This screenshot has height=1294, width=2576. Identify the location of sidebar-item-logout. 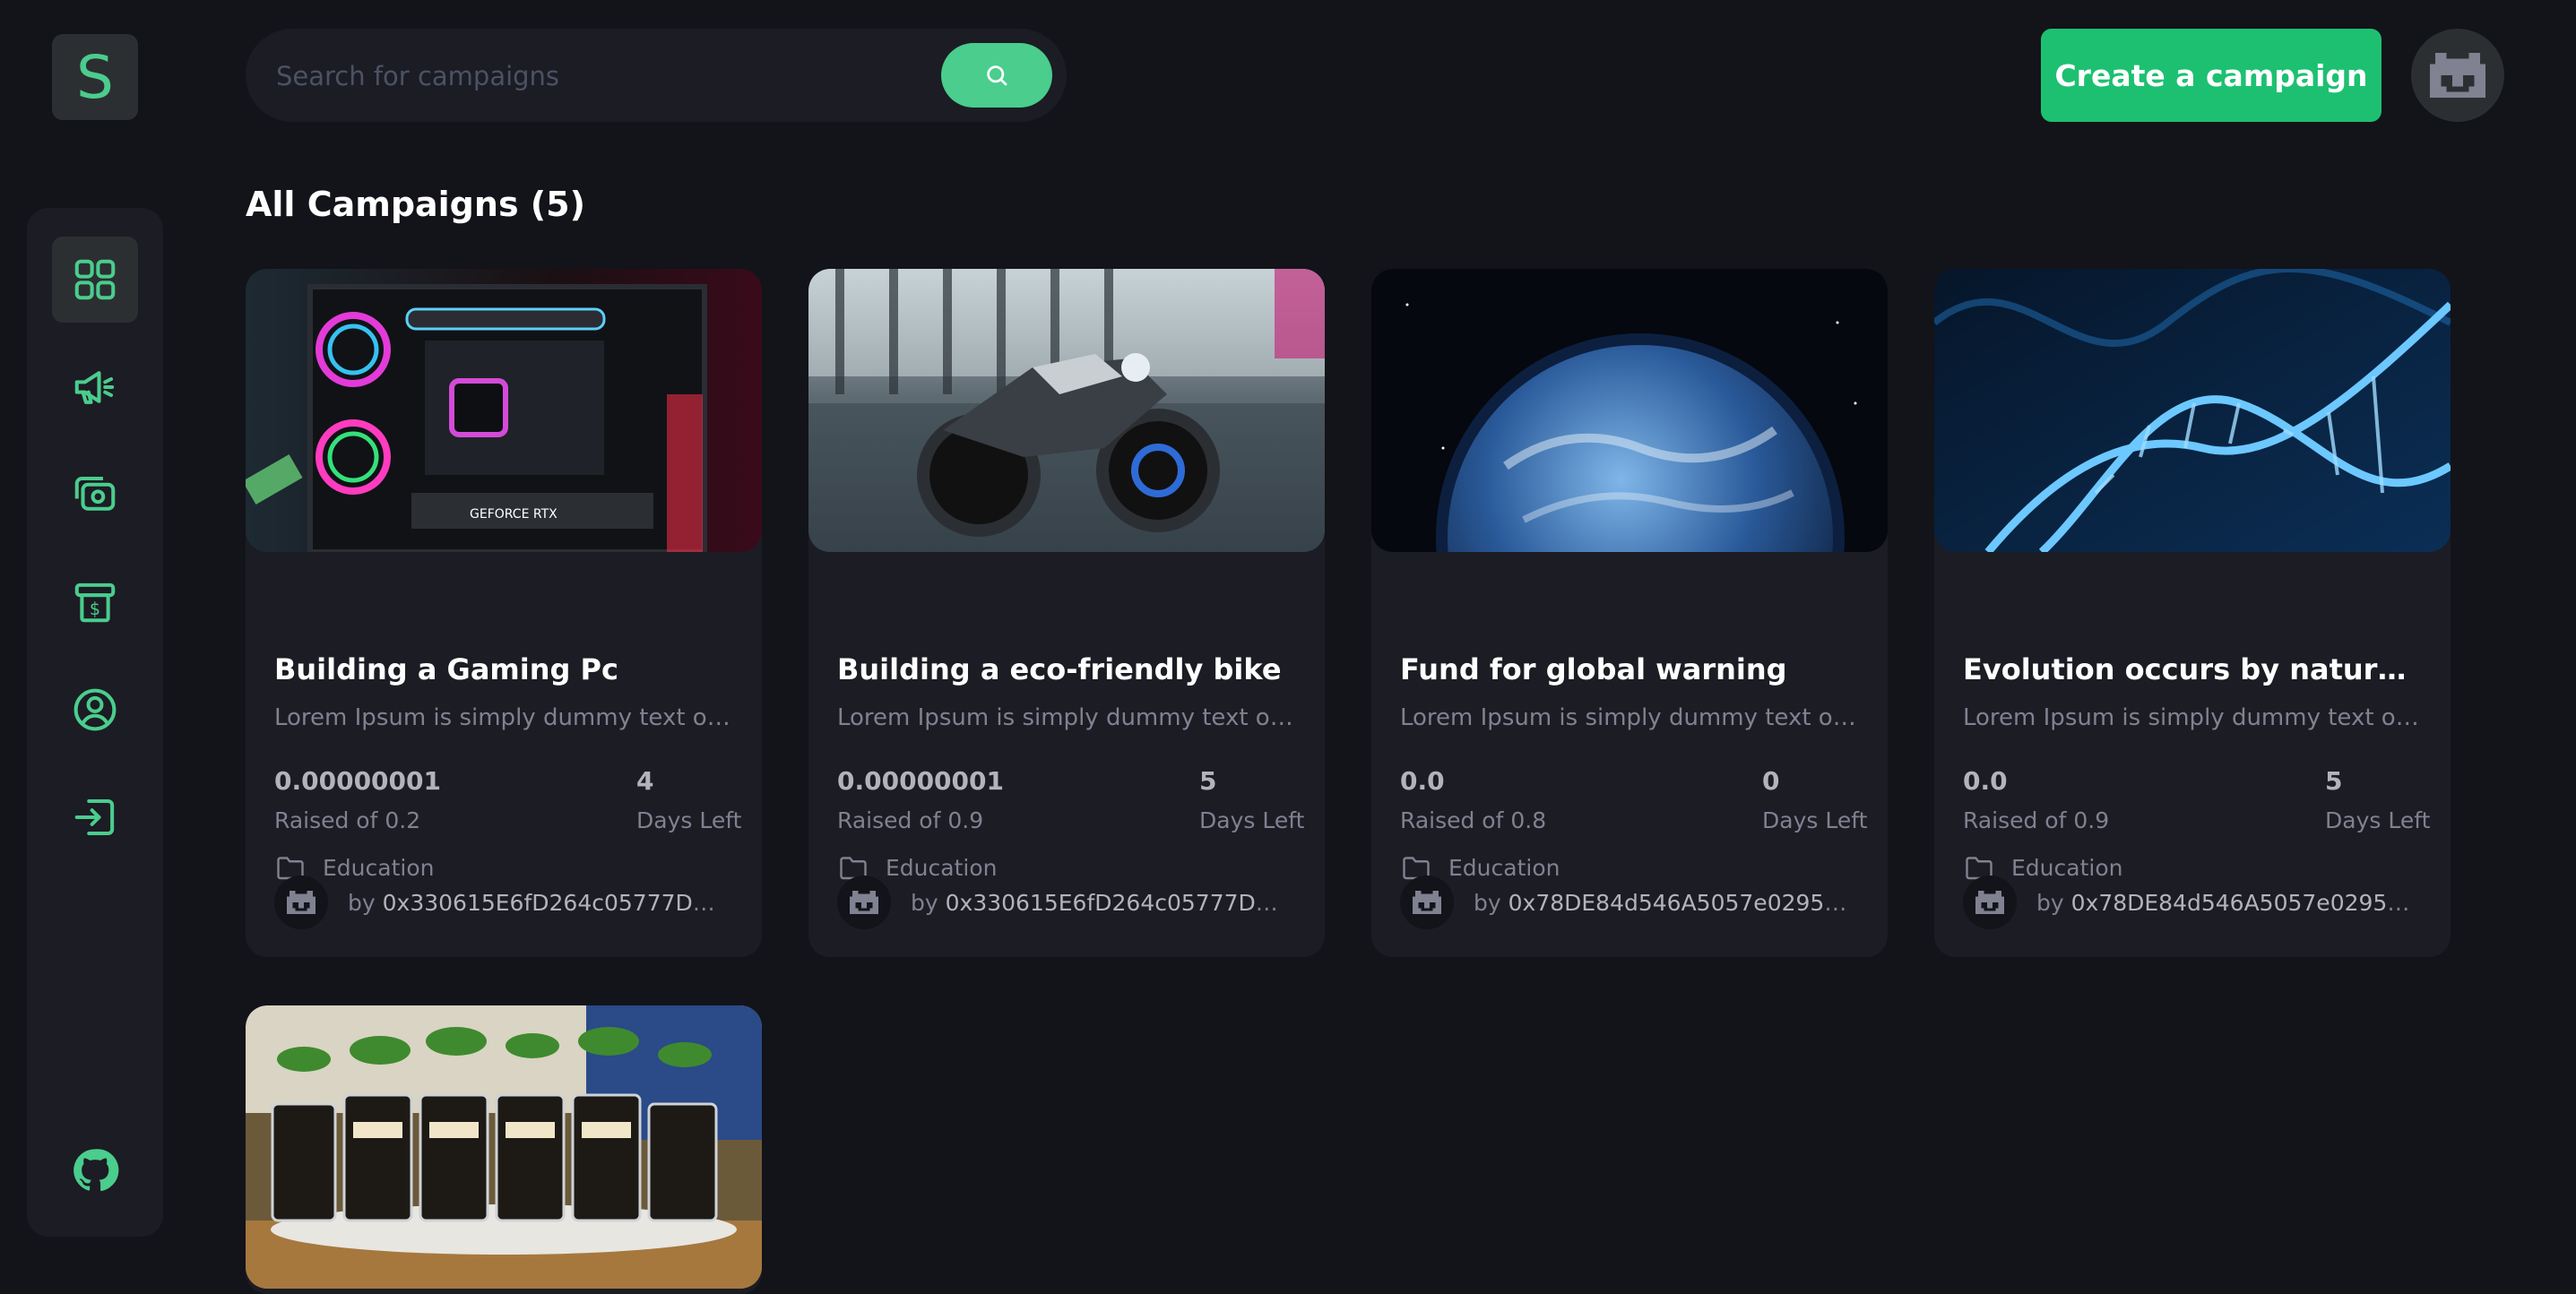
(95, 817).